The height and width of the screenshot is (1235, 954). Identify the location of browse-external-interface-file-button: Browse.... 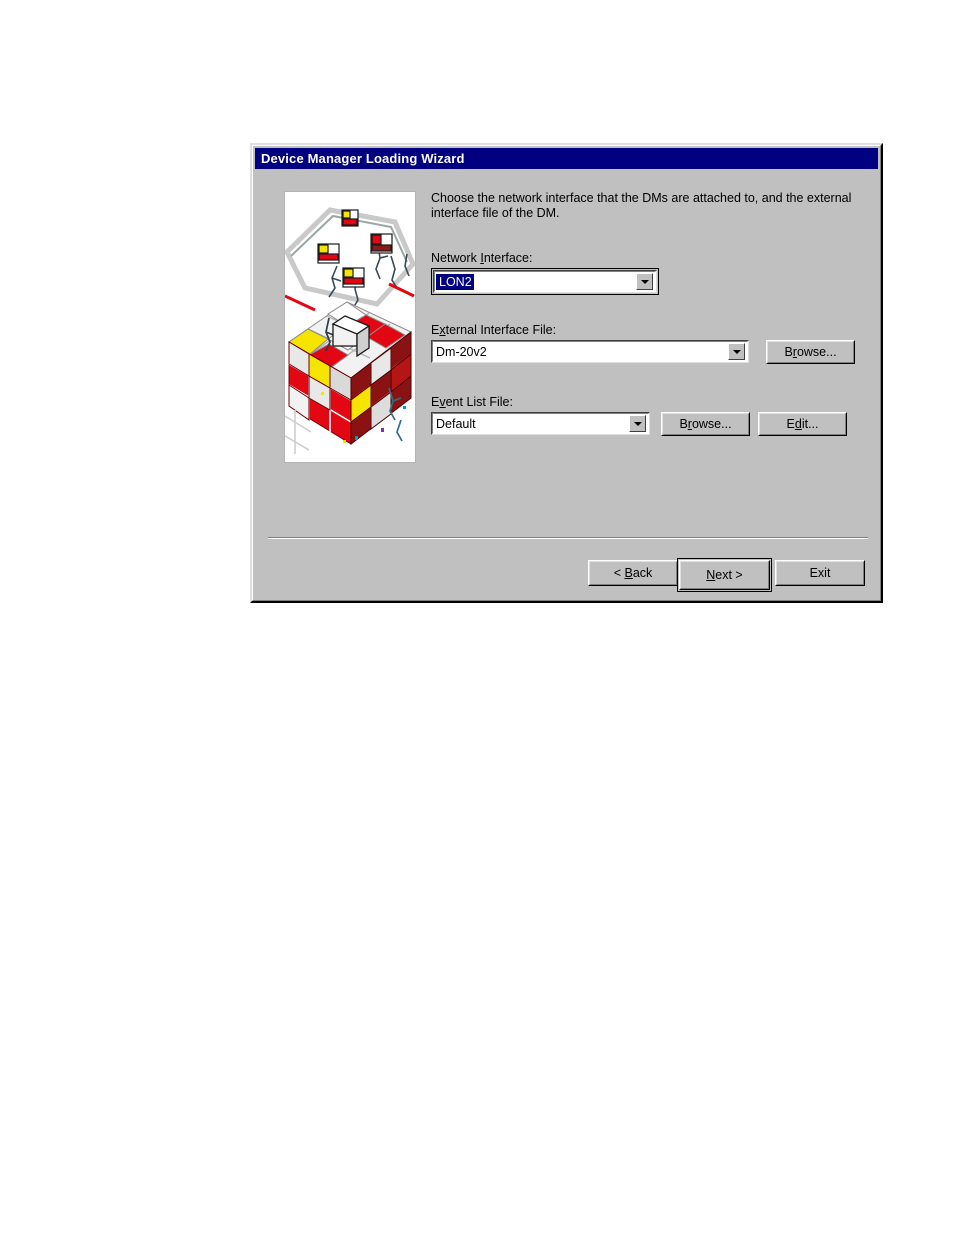
(810, 352).